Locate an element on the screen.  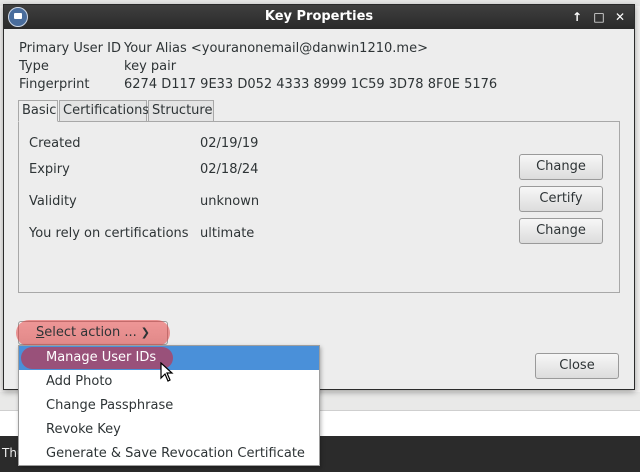
menu-item-label: Revoke Key is located at coordinates (83, 429).